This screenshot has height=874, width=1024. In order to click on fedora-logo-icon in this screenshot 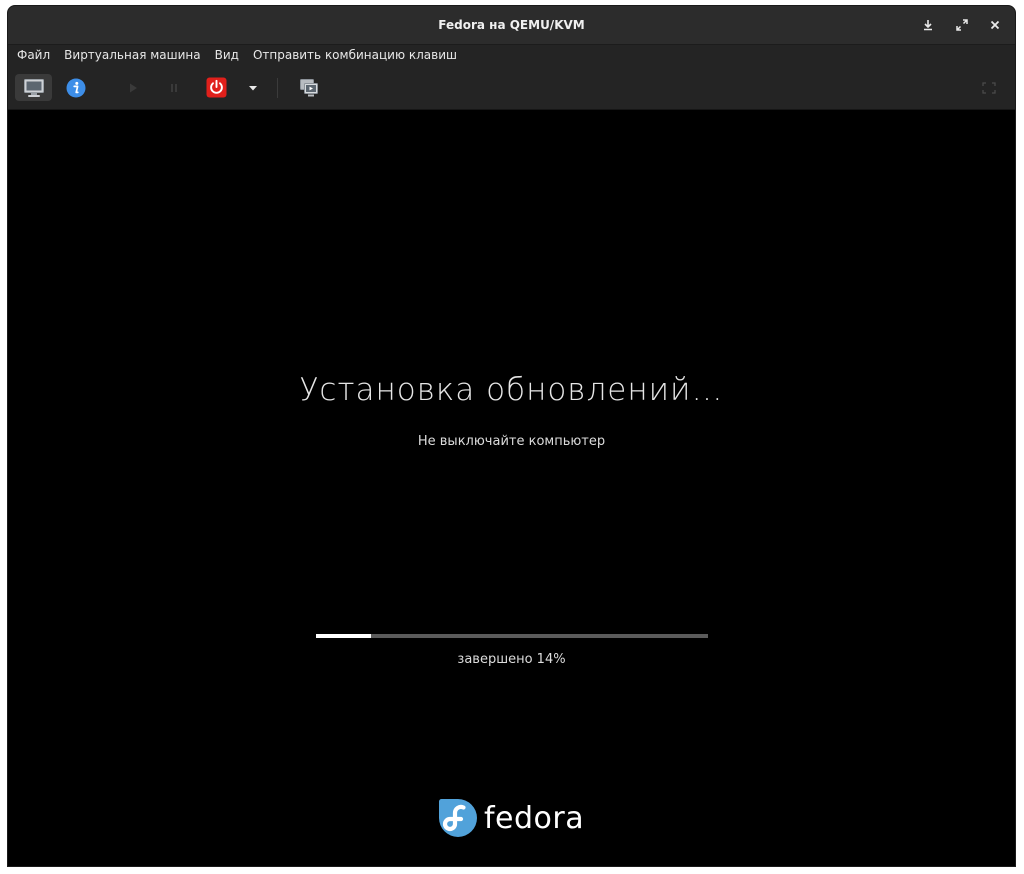, I will do `click(458, 818)`.